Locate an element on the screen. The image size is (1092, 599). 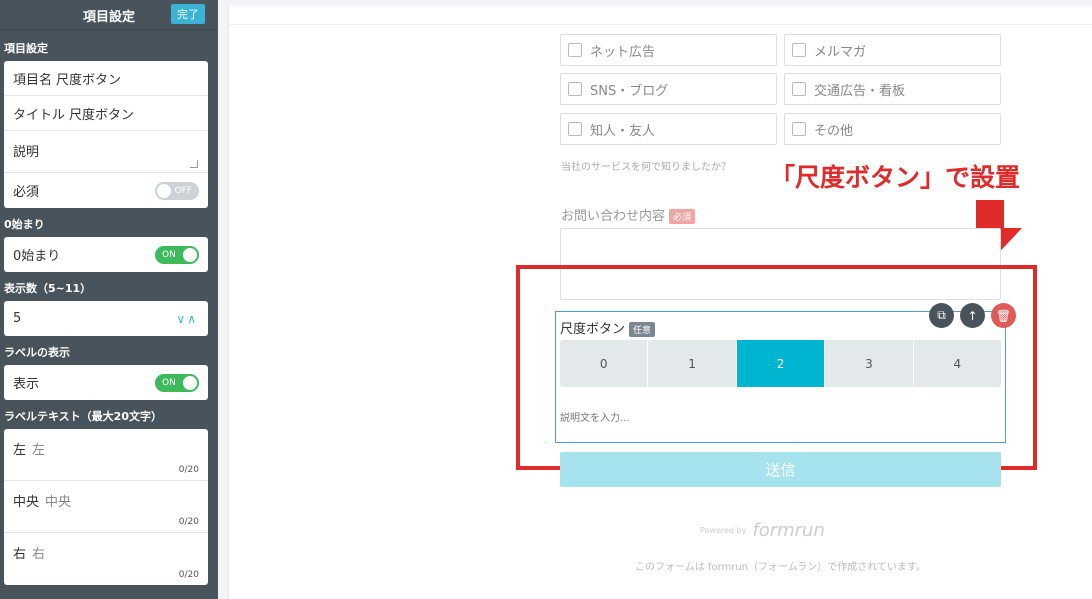
checkbox-option: SNS・ブログ is located at coordinates (668, 89).